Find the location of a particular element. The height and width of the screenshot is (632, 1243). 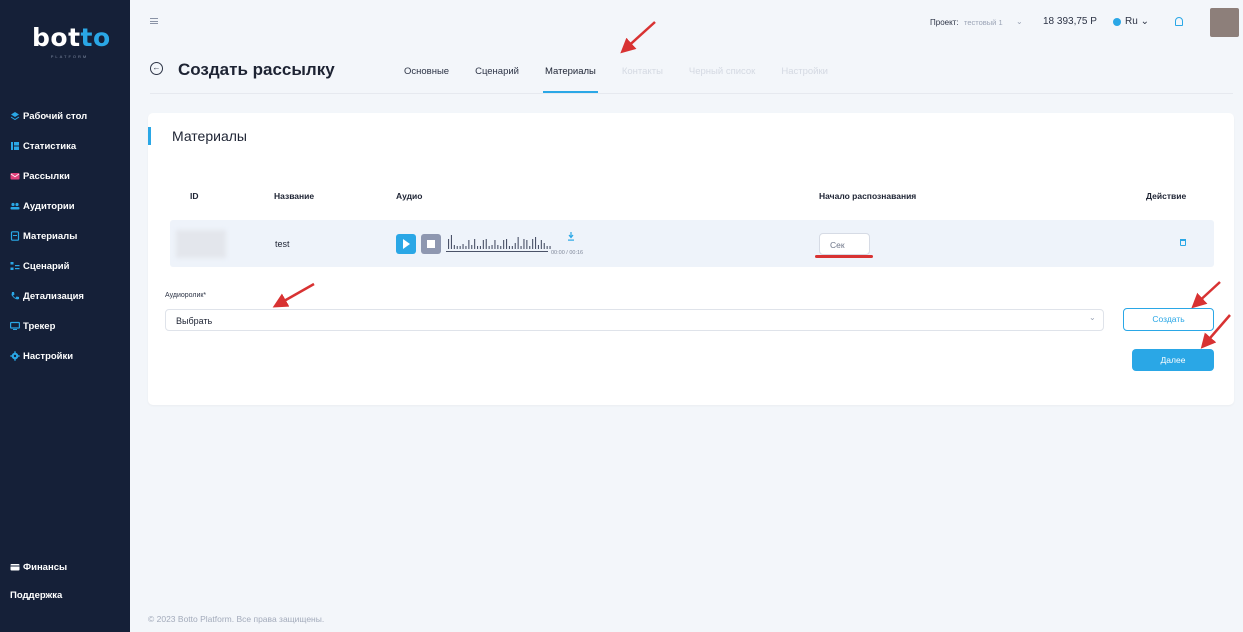

stop-button is located at coordinates (431, 244).